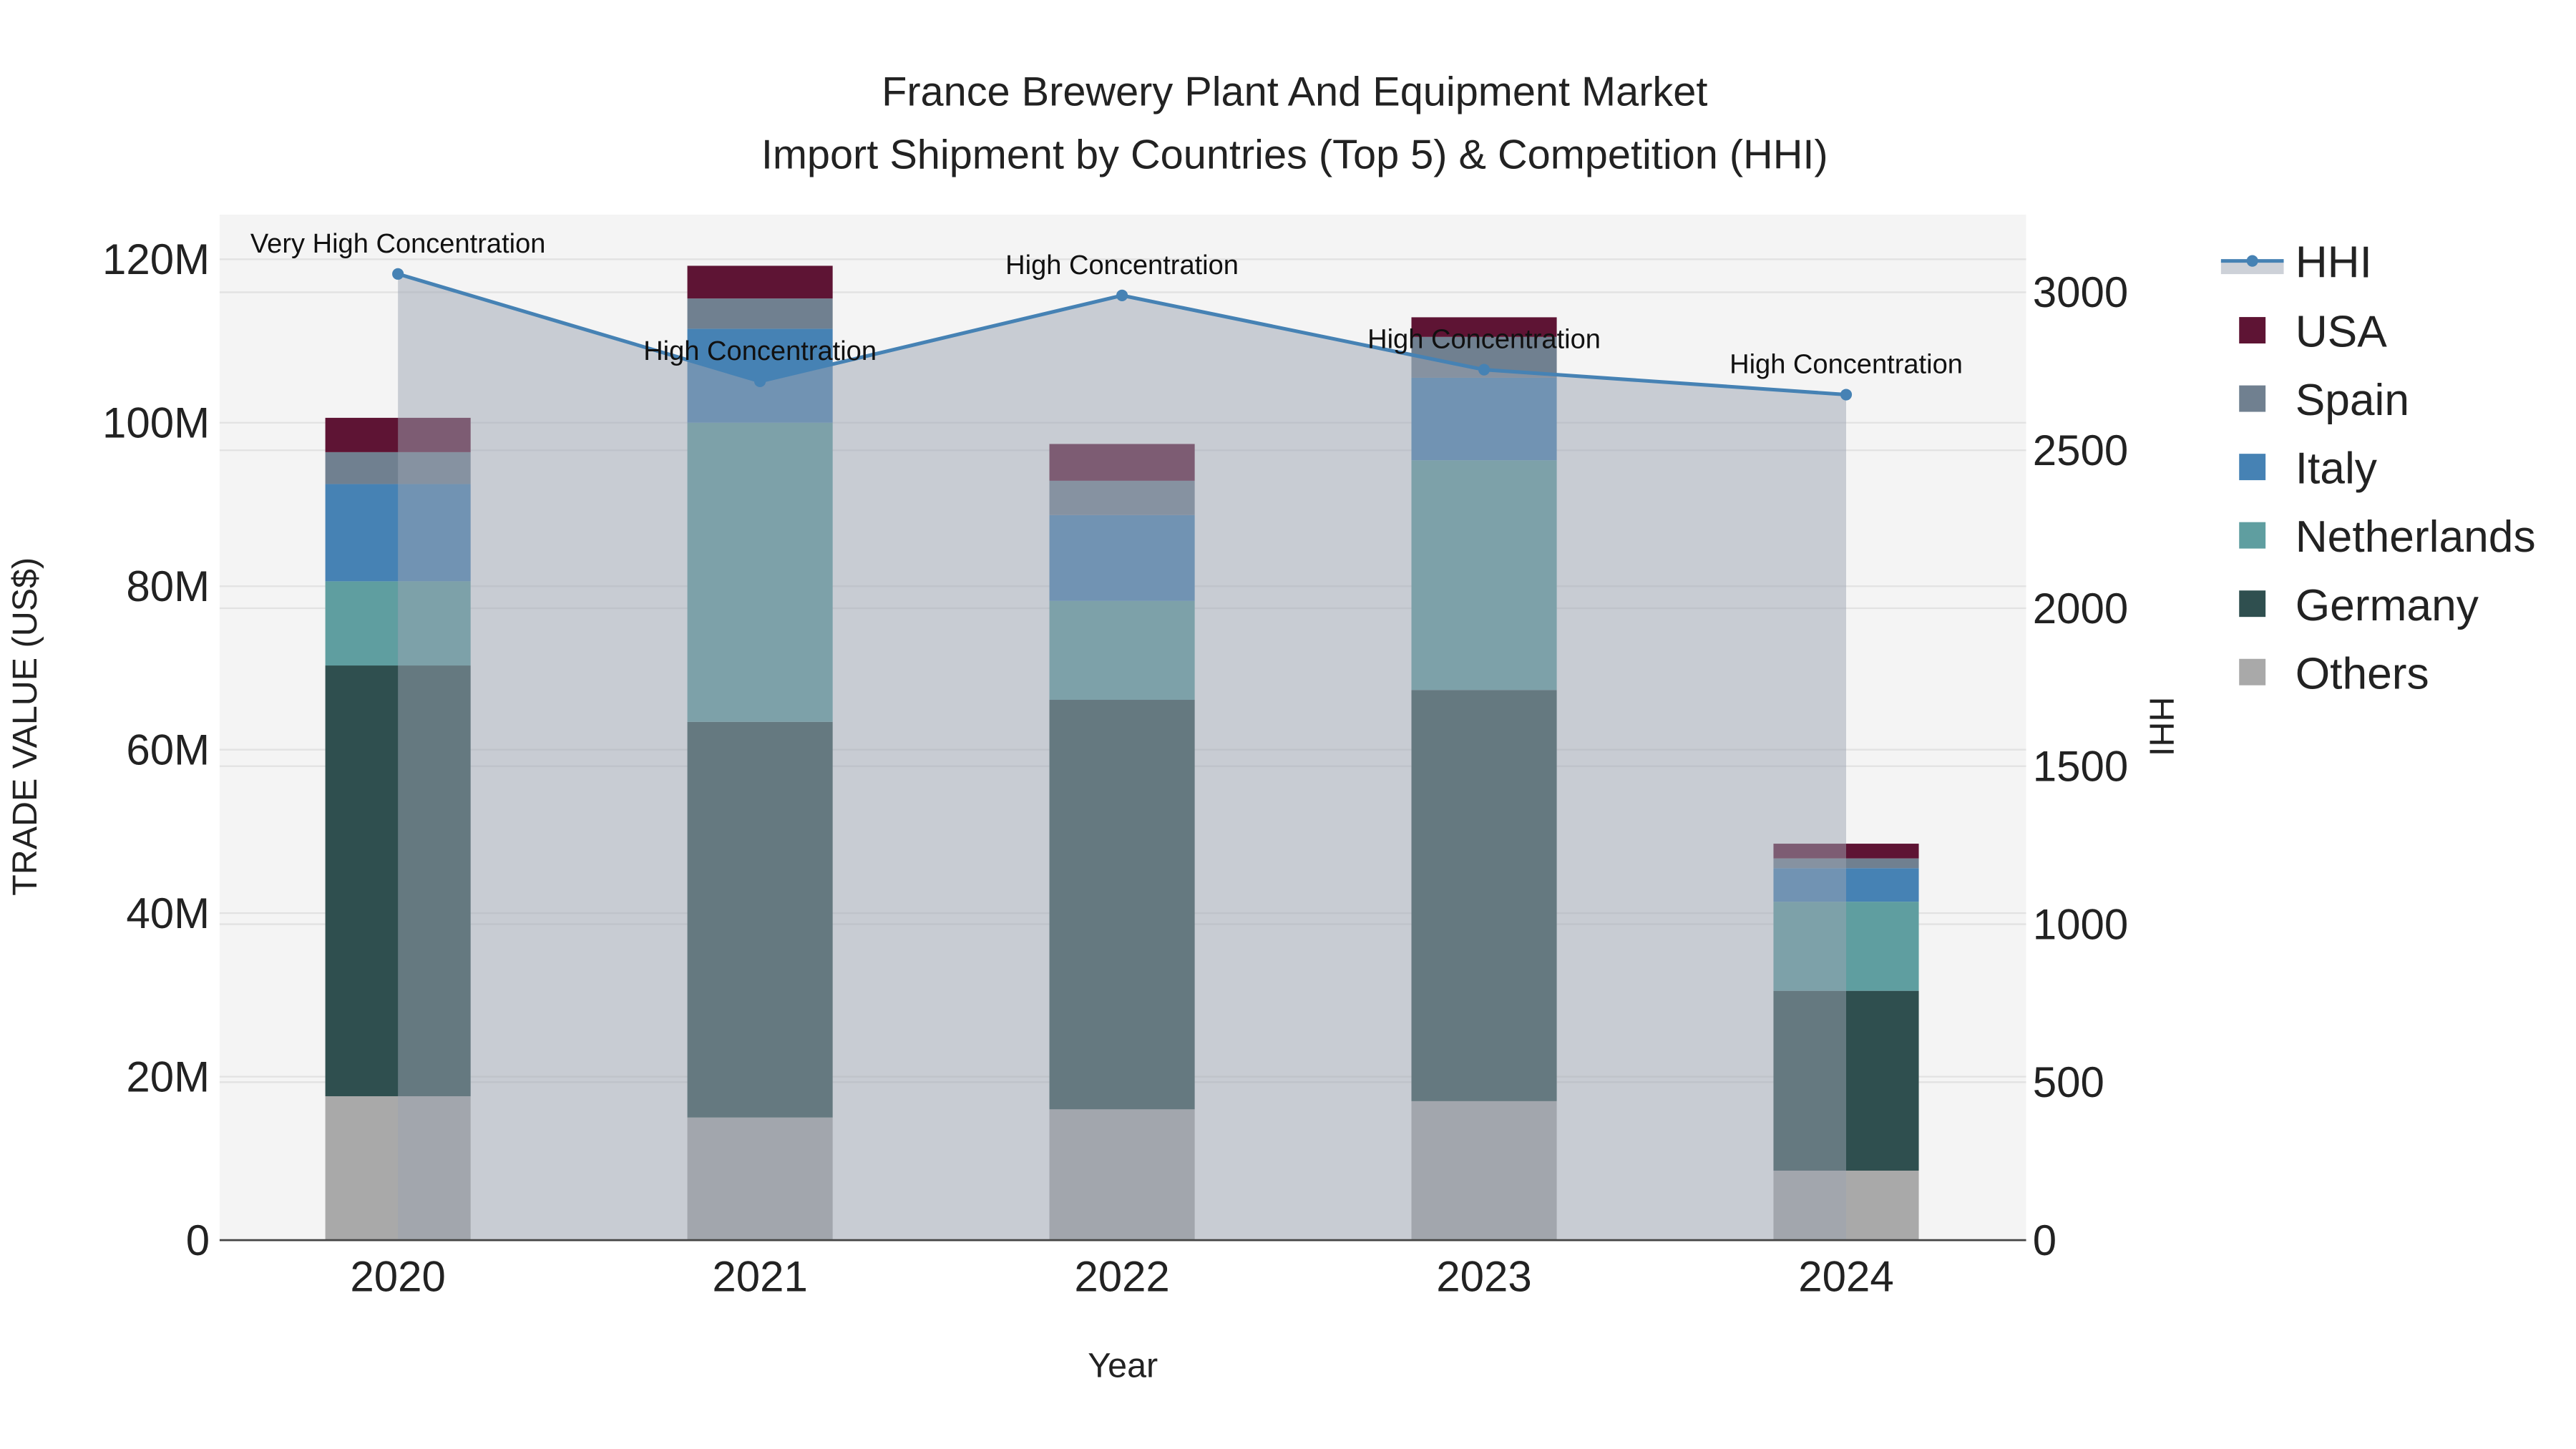 The image size is (2576, 1449). Describe the element at coordinates (2337, 469) in the screenshot. I see `legend-label-italy: Italy` at that location.